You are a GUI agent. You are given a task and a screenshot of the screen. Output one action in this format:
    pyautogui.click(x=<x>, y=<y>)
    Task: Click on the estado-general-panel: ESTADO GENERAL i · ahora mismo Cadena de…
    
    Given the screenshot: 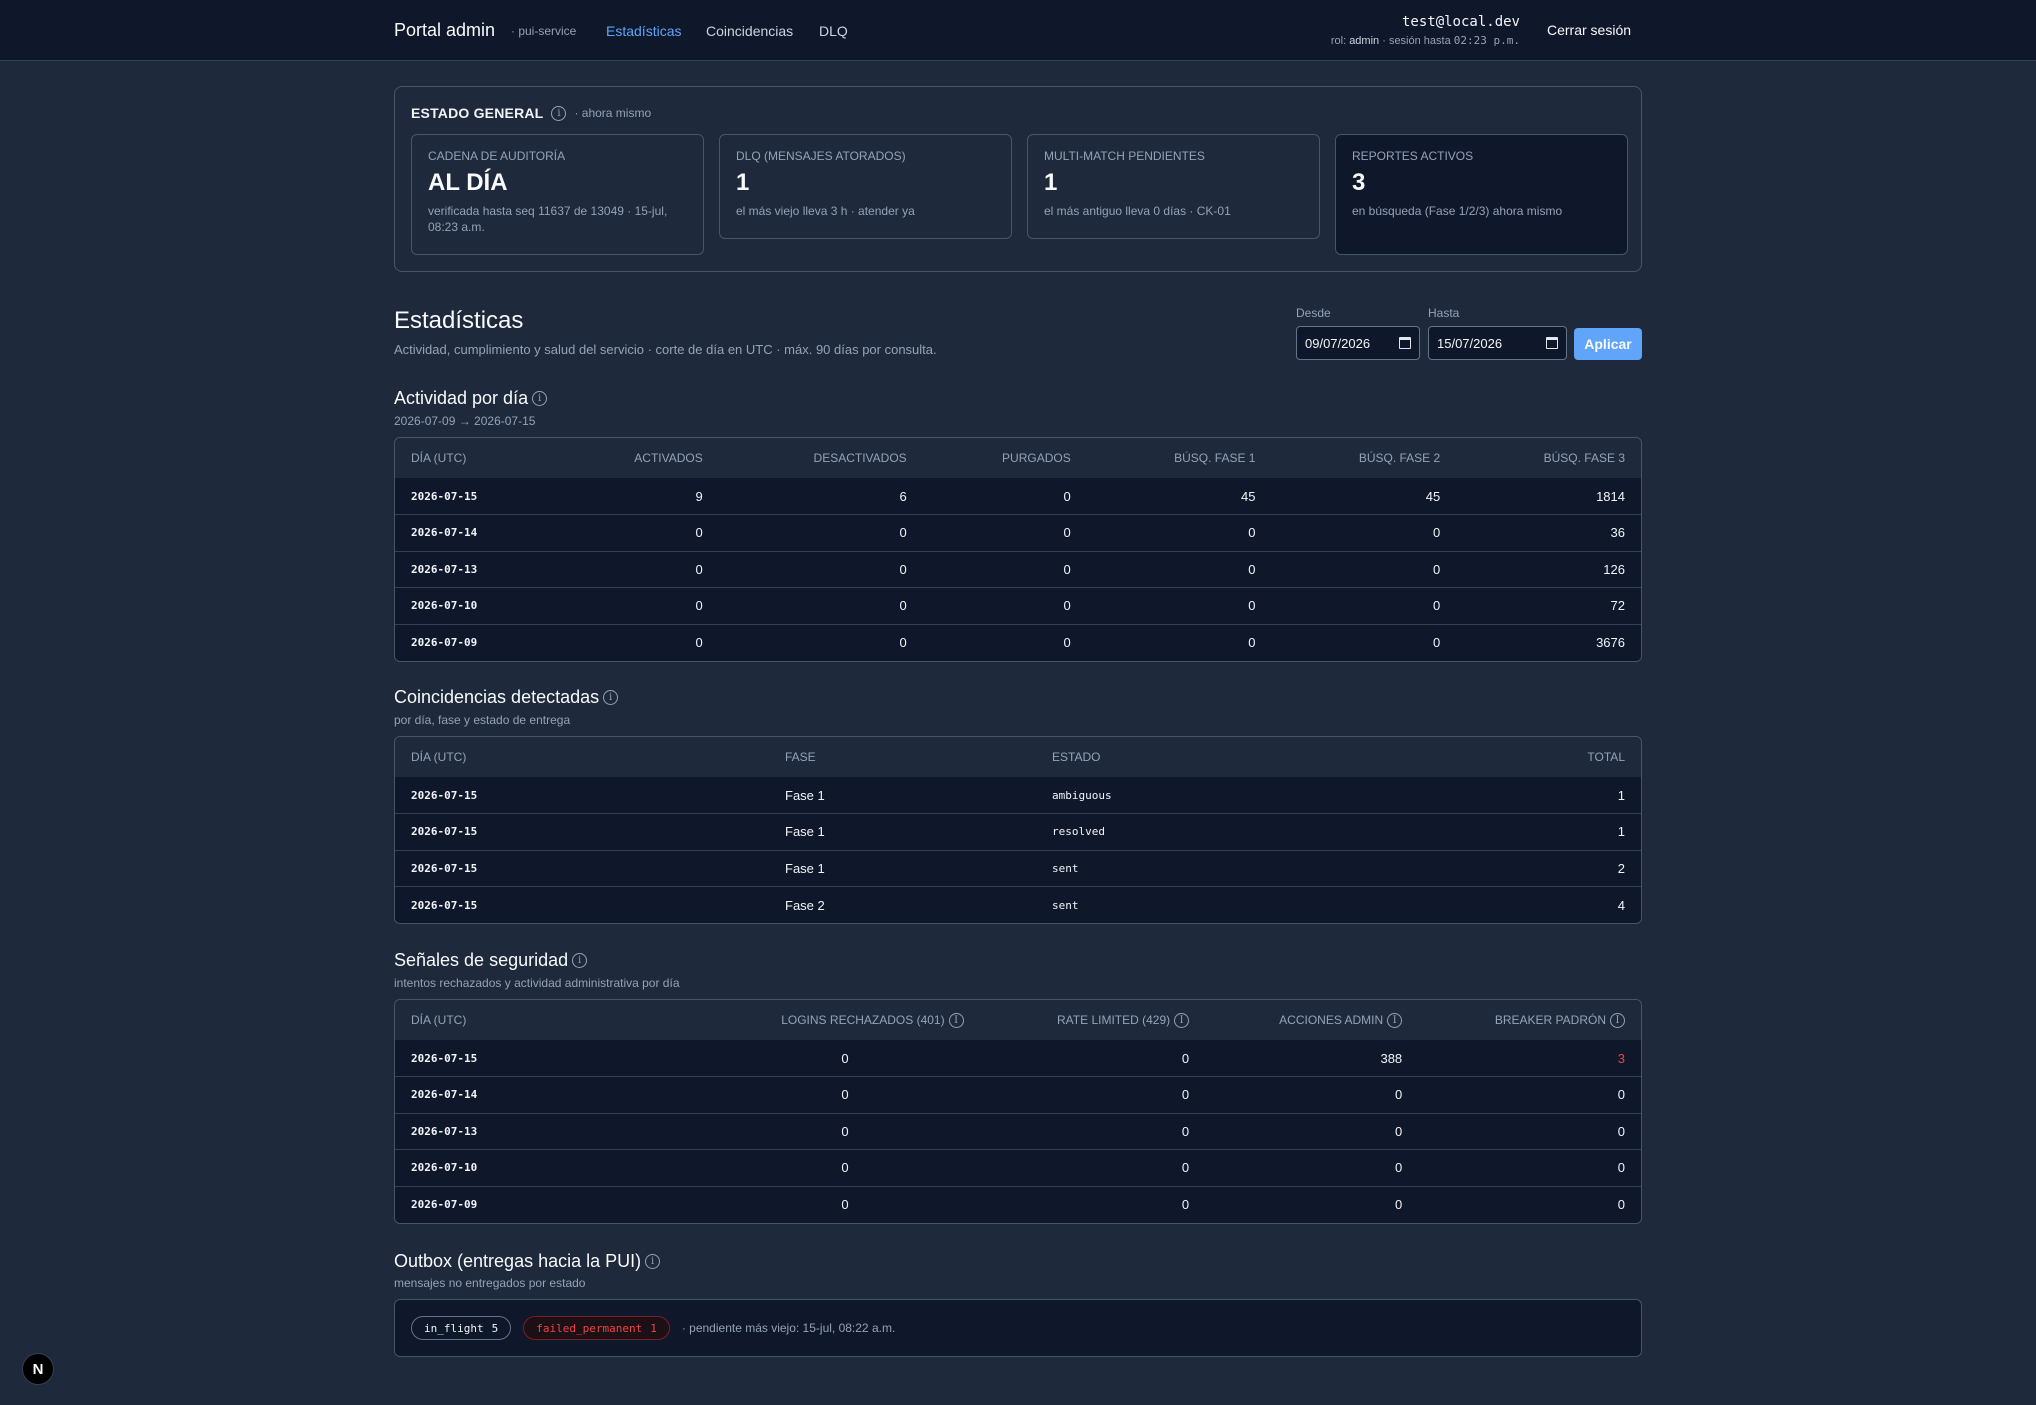 What is the action you would take?
    pyautogui.click(x=1018, y=179)
    